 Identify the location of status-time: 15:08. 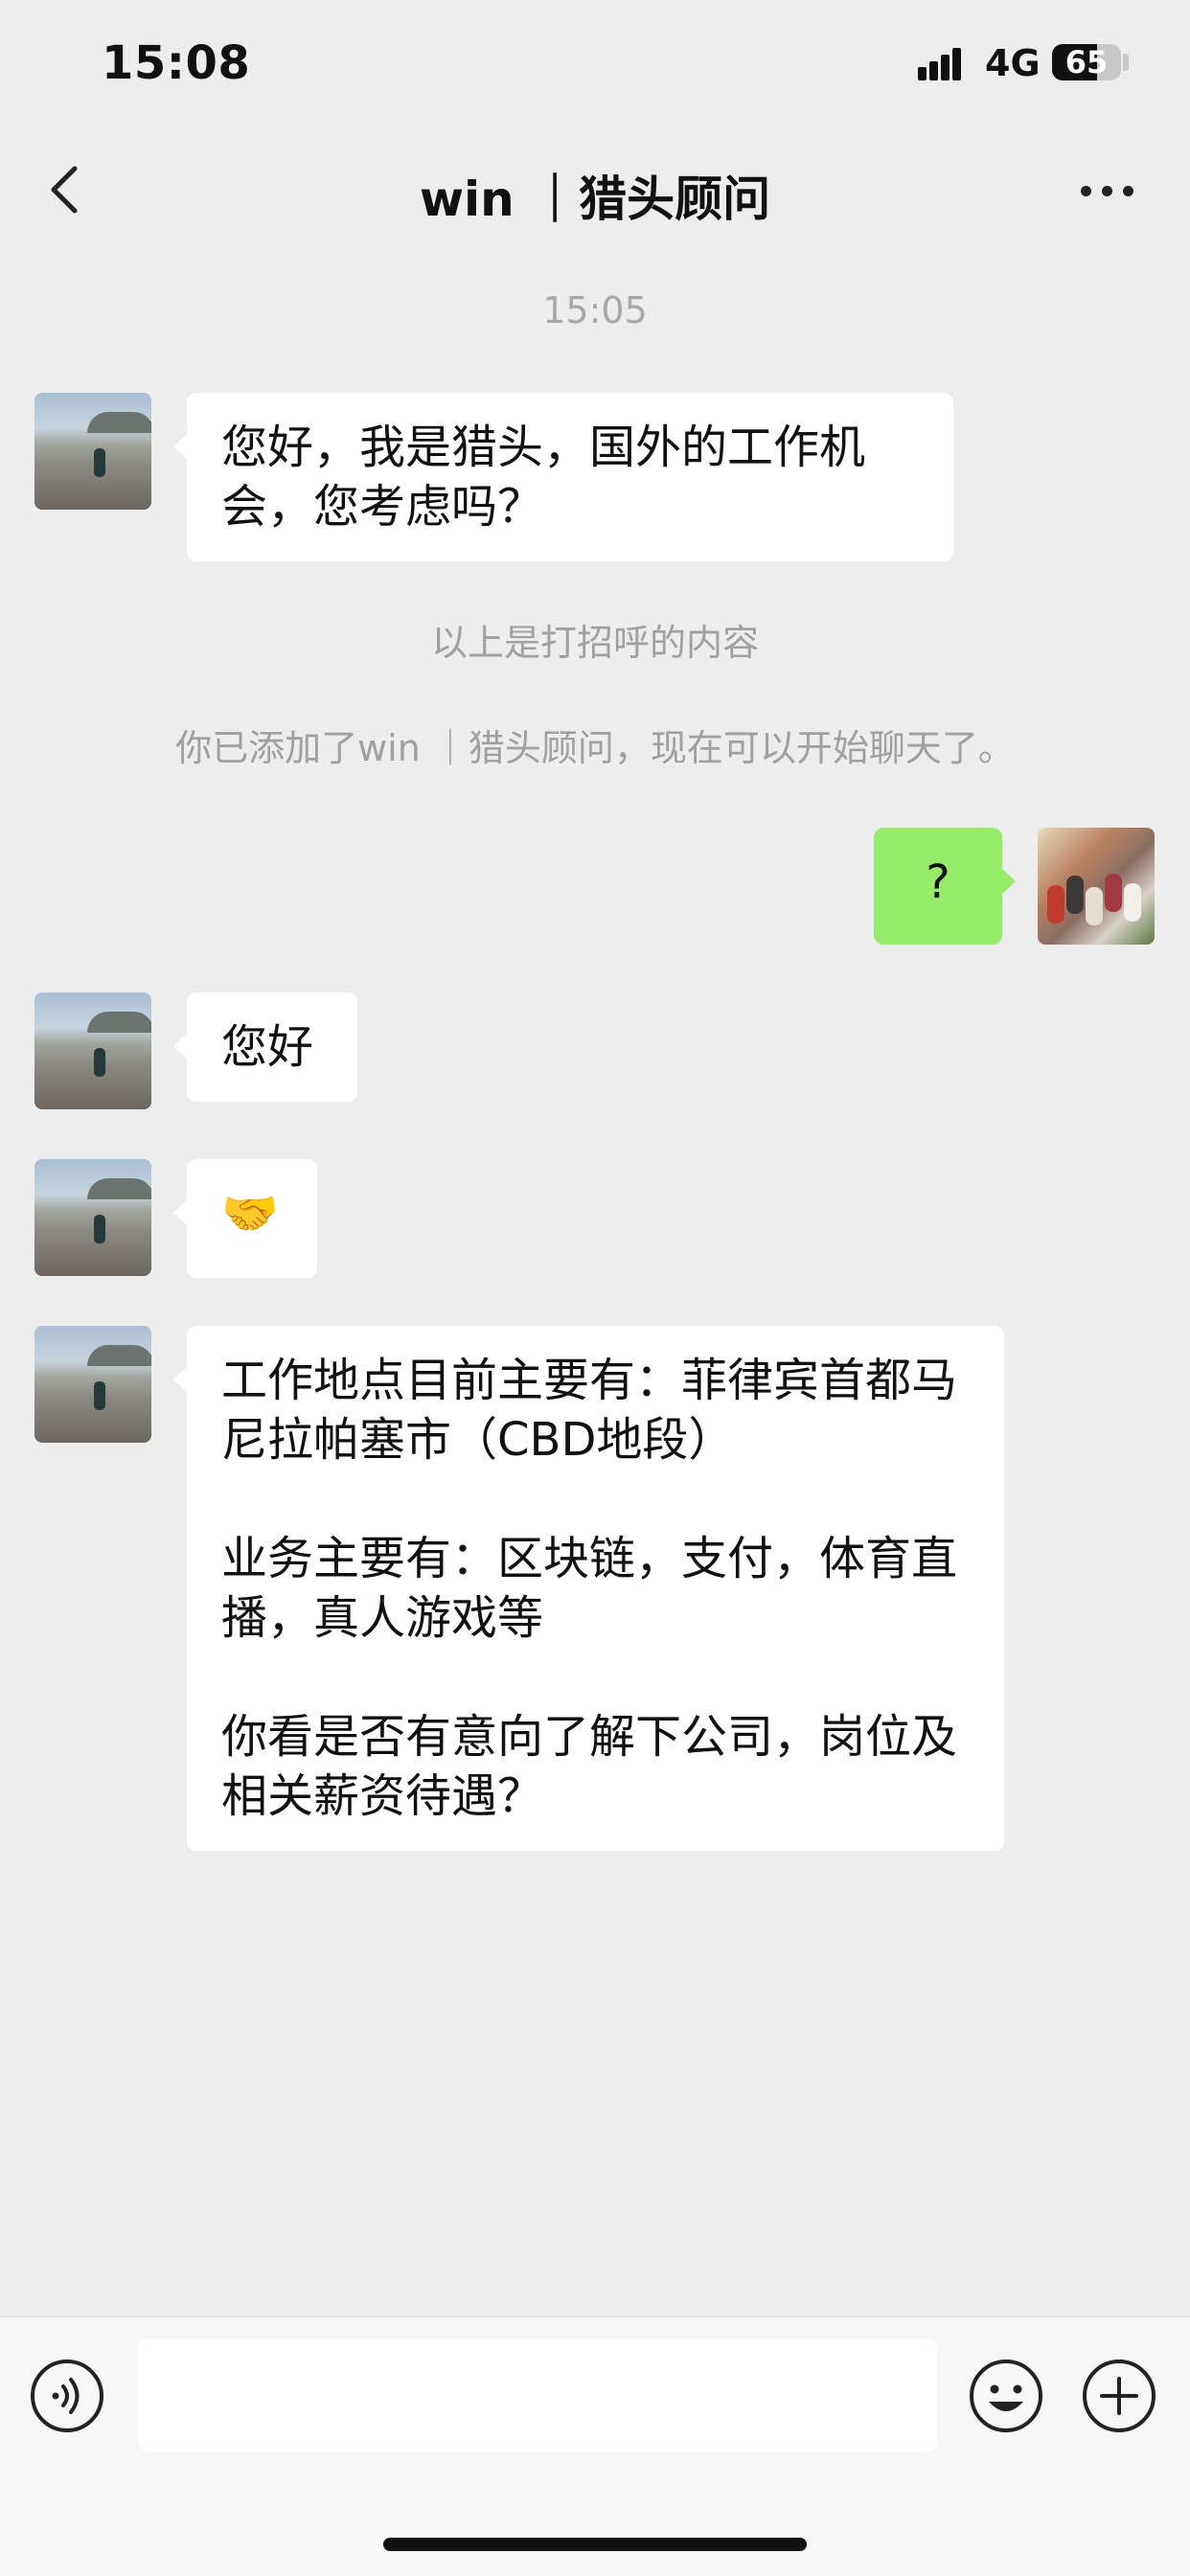
(177, 63).